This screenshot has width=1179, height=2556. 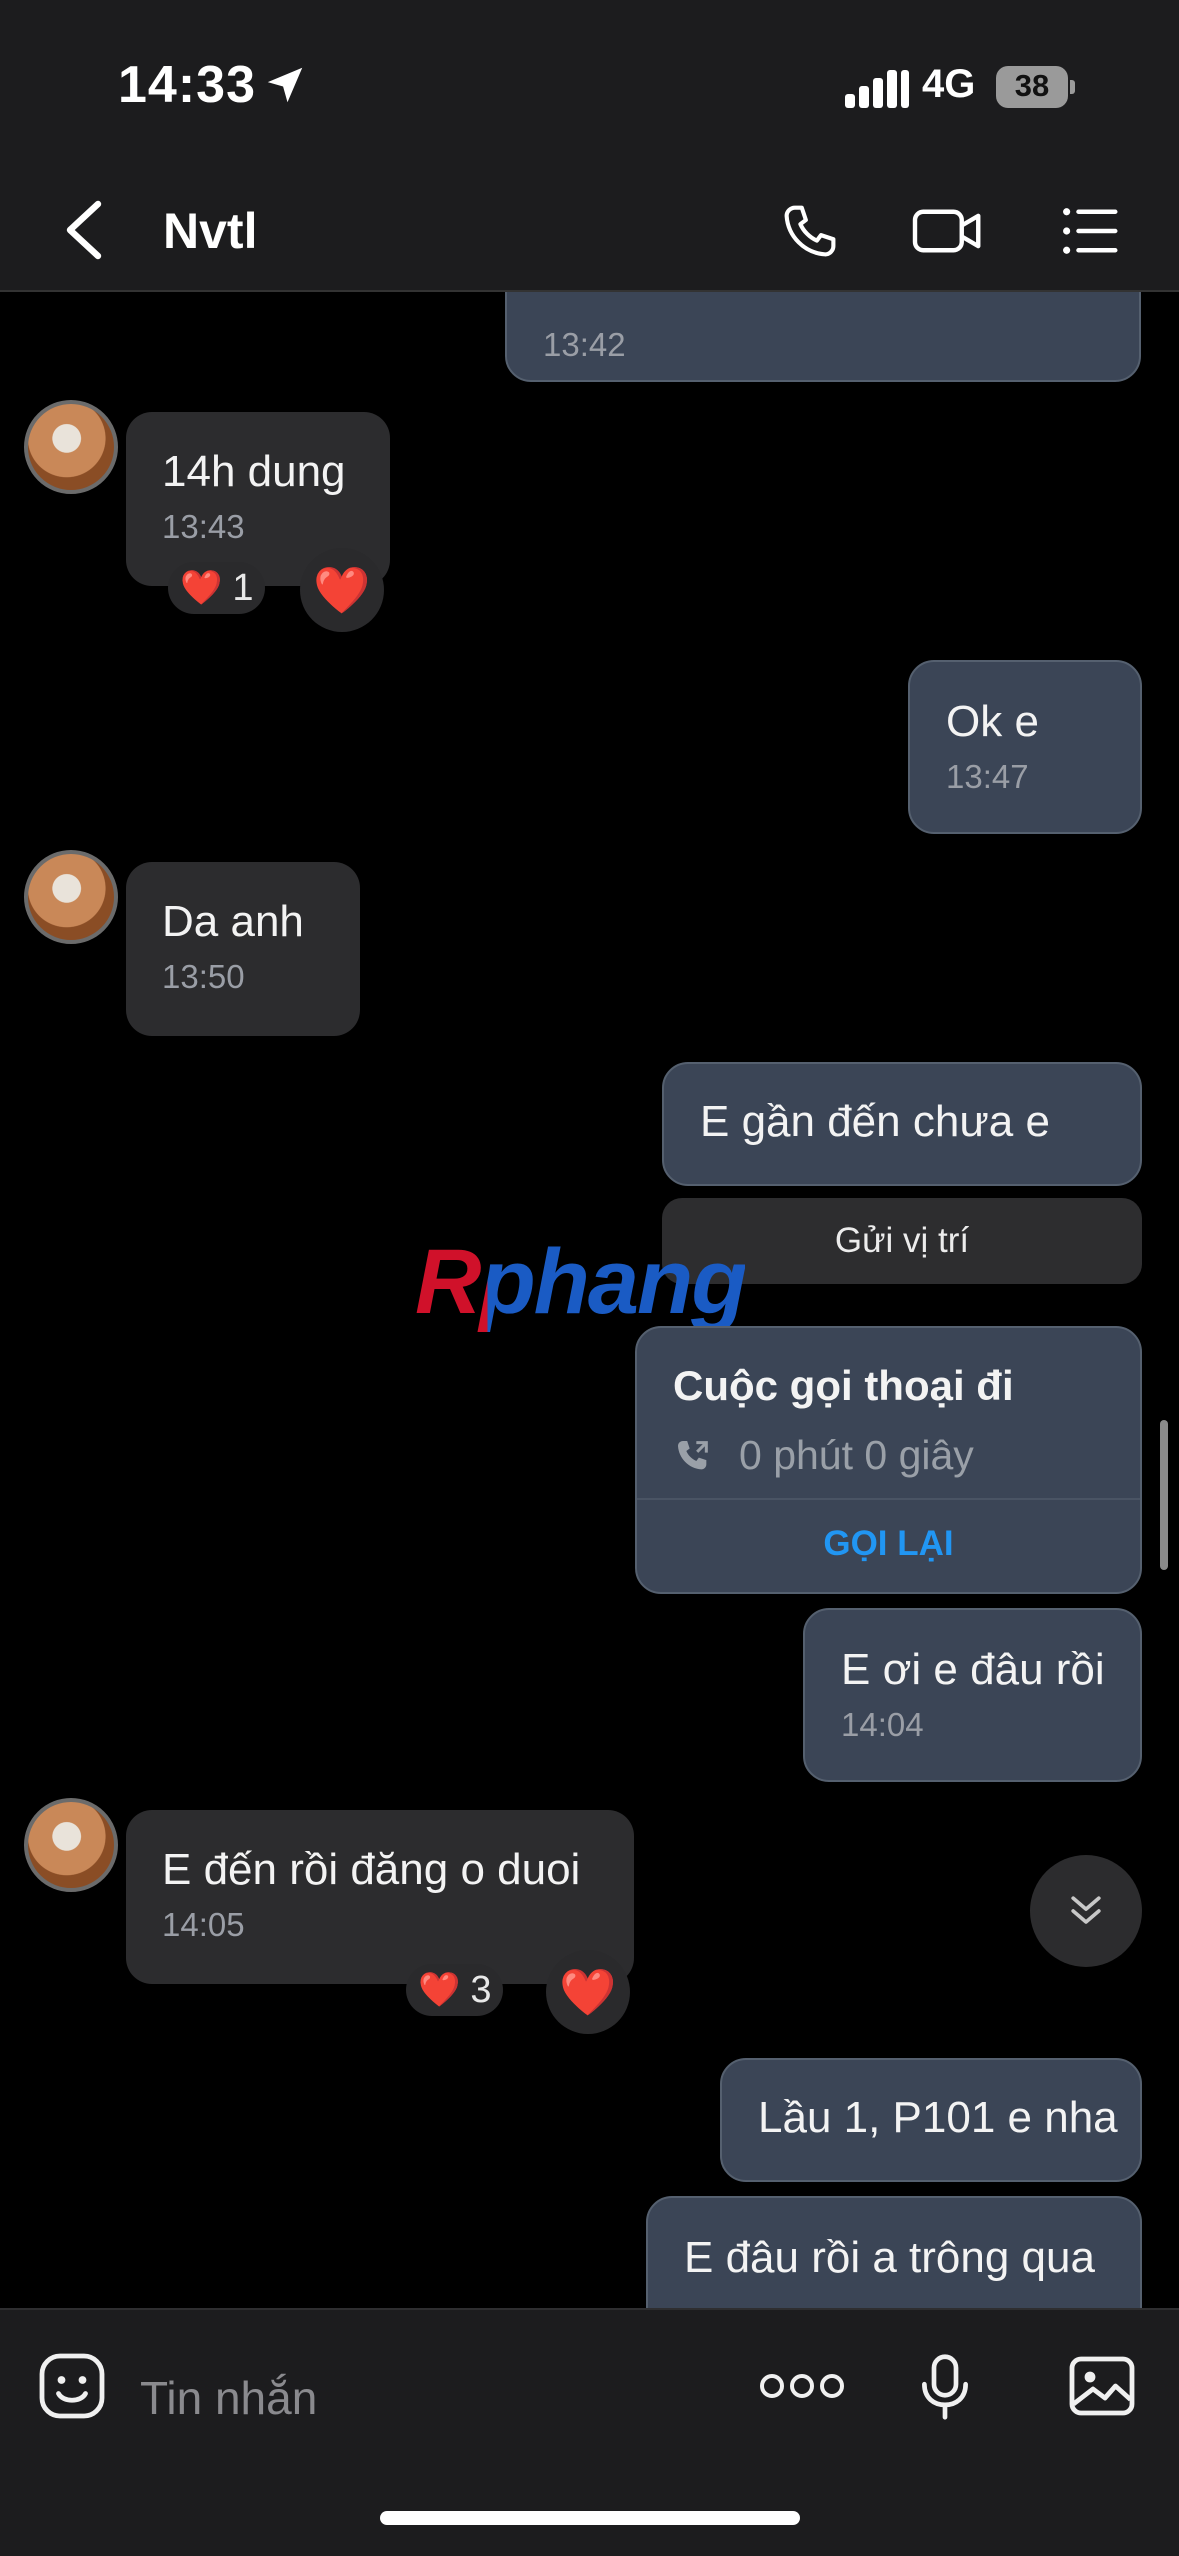 I want to click on message-bubble-in: Da anh 13:50, so click(x=243, y=949).